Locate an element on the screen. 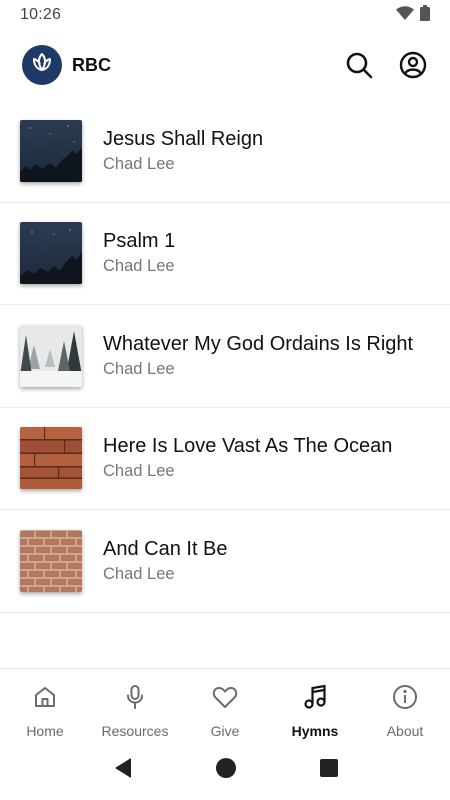  hymn-row: And Can It Be Chad Lee is located at coordinates (225, 561).